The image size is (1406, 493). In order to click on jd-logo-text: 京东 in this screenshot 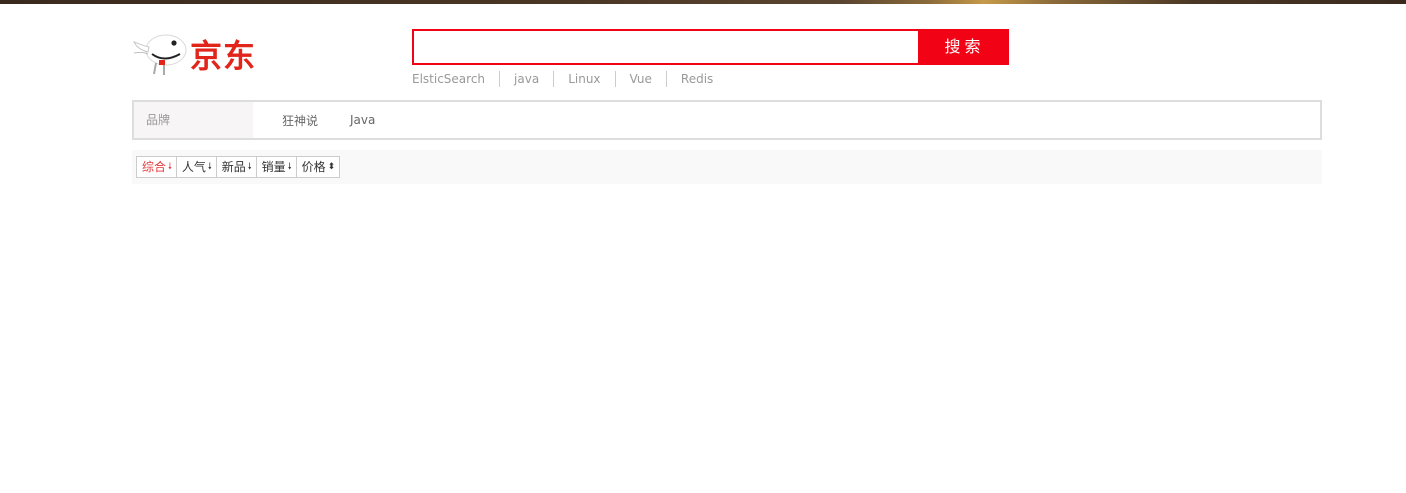, I will do `click(223, 56)`.